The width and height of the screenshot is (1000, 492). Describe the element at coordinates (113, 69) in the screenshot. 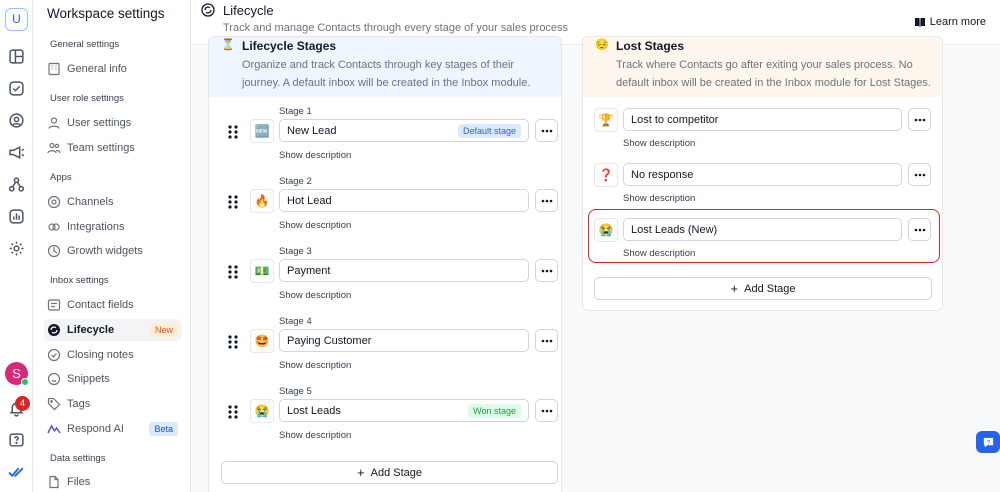

I see `sidebar-item-general-info: General info` at that location.